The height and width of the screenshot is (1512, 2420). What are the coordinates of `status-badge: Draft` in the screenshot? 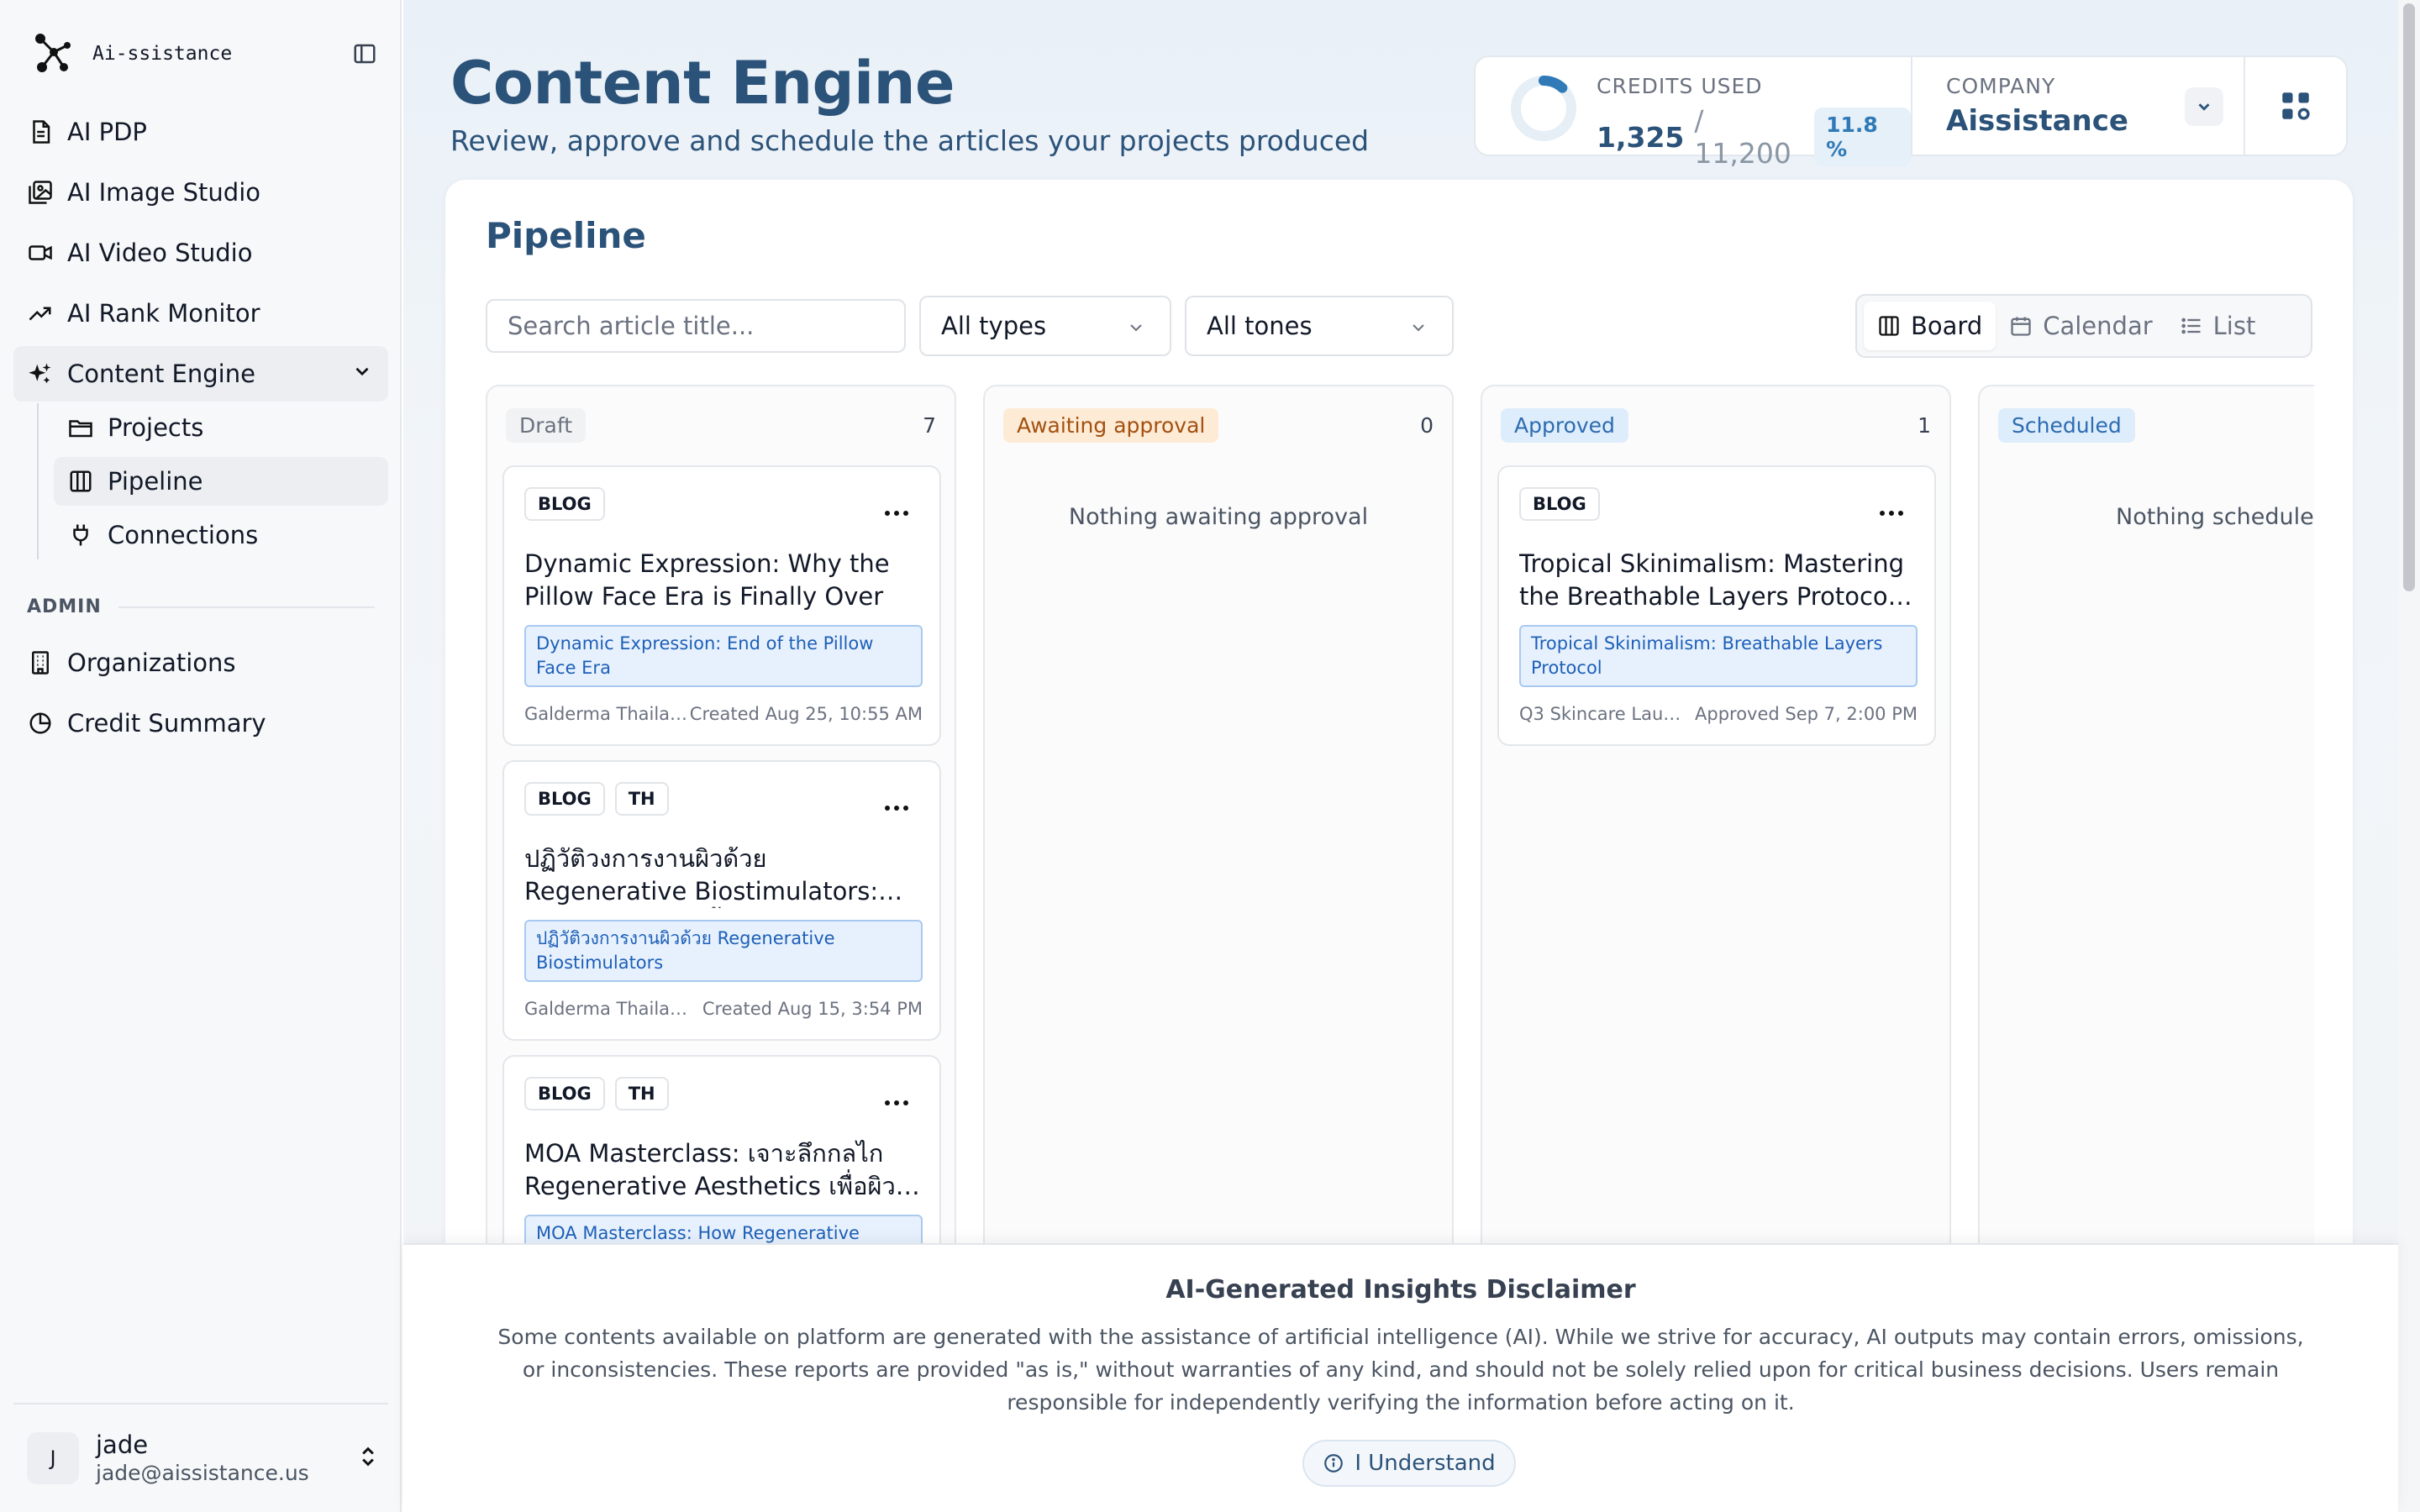 It's located at (546, 425).